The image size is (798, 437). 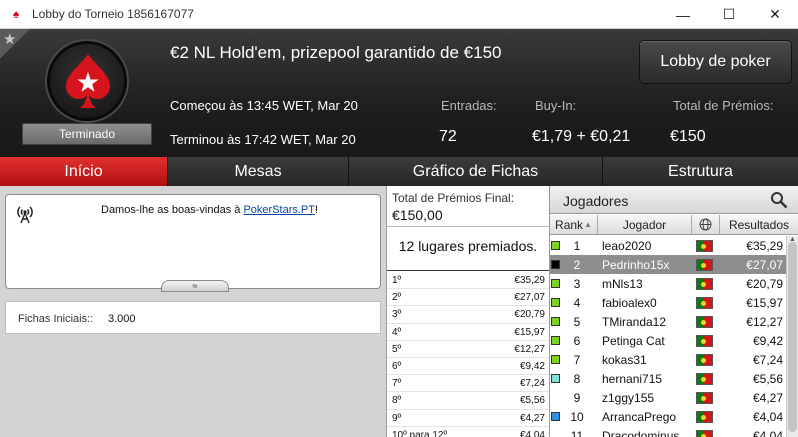 I want to click on player-result: €9,42, so click(x=767, y=341).